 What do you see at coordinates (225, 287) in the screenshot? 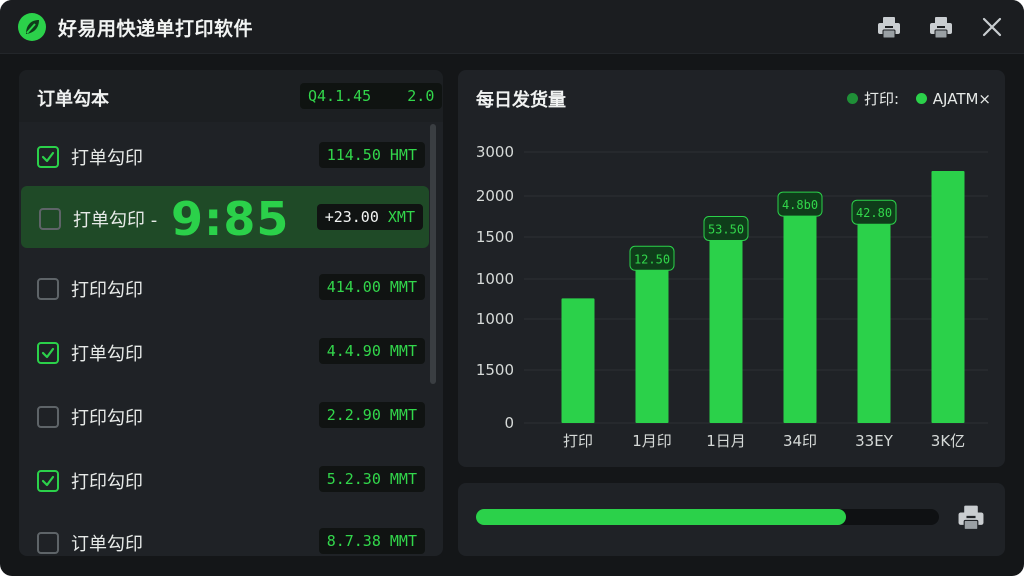
I see `order-row: 打印勾印 414.00 MMT` at bounding box center [225, 287].